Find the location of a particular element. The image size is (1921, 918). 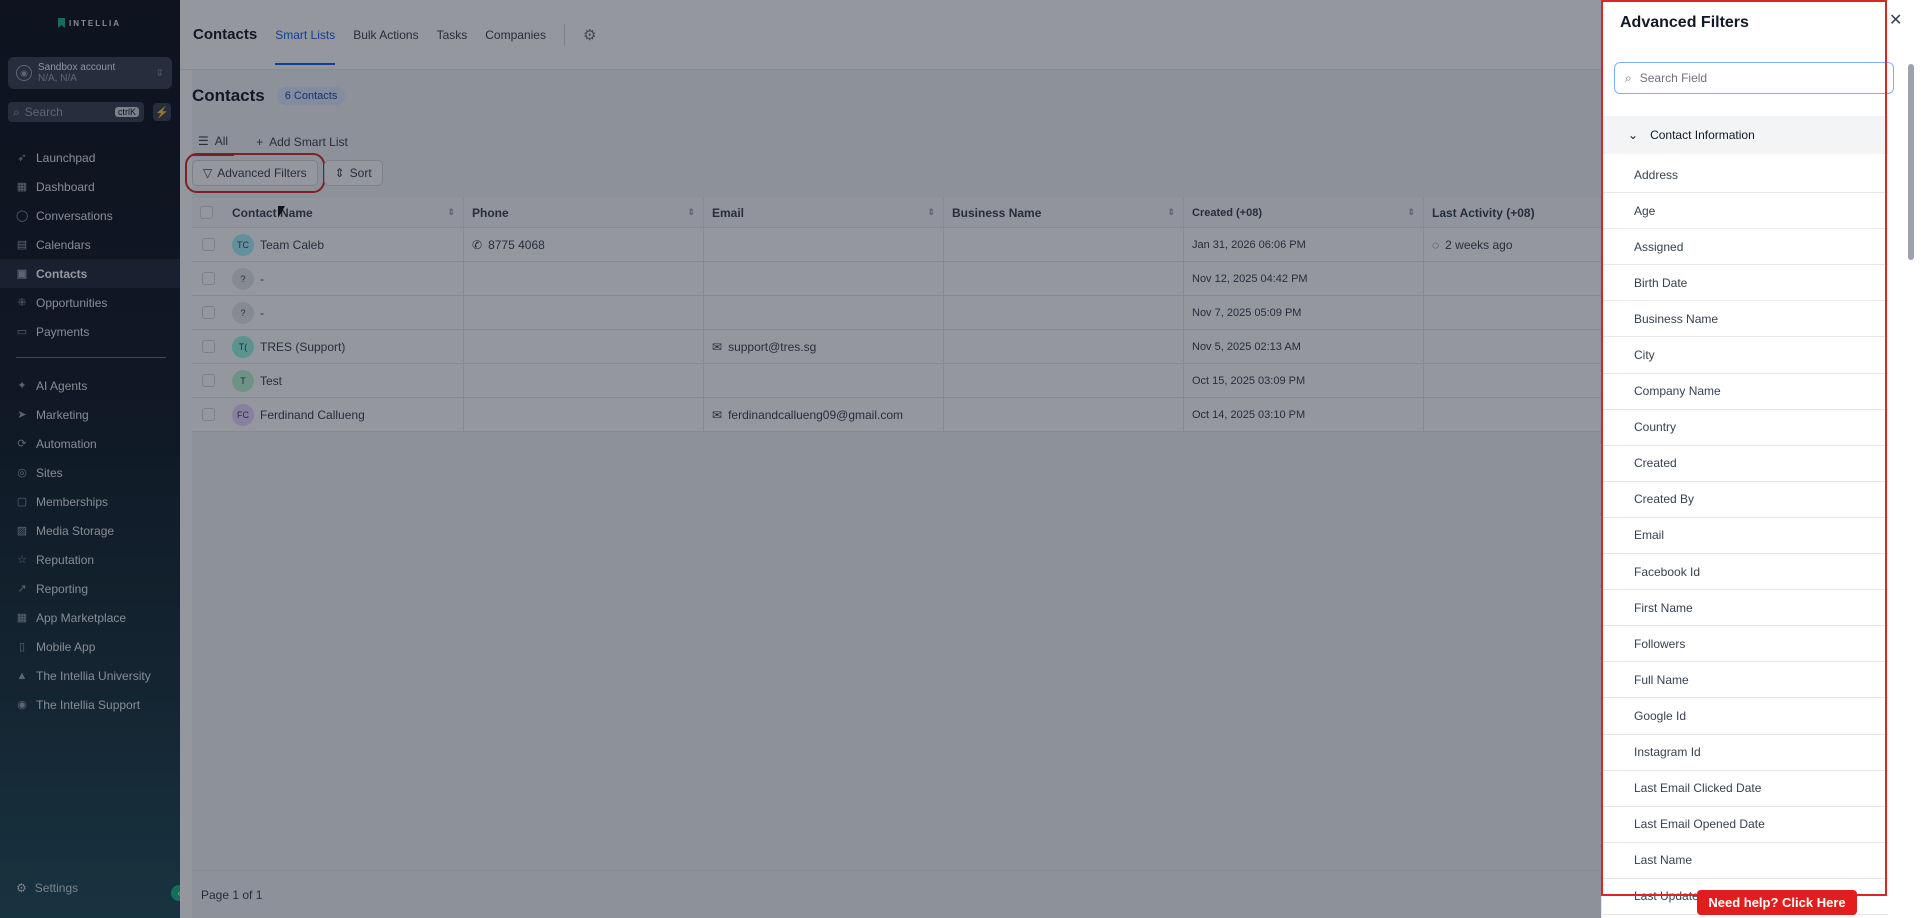

filter-field-option: Facebook Id is located at coordinates (1745, 572).